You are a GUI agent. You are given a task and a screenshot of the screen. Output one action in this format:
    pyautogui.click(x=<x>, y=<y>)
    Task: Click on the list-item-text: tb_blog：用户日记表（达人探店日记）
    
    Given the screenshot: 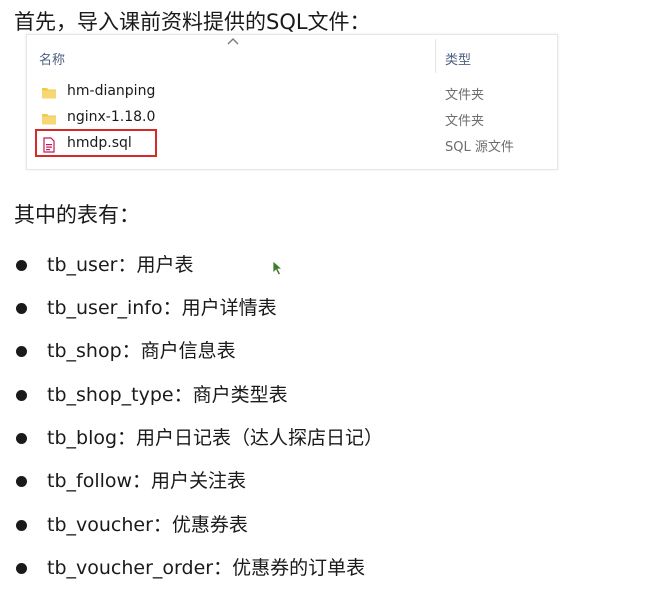 What is the action you would take?
    pyautogui.click(x=215, y=438)
    